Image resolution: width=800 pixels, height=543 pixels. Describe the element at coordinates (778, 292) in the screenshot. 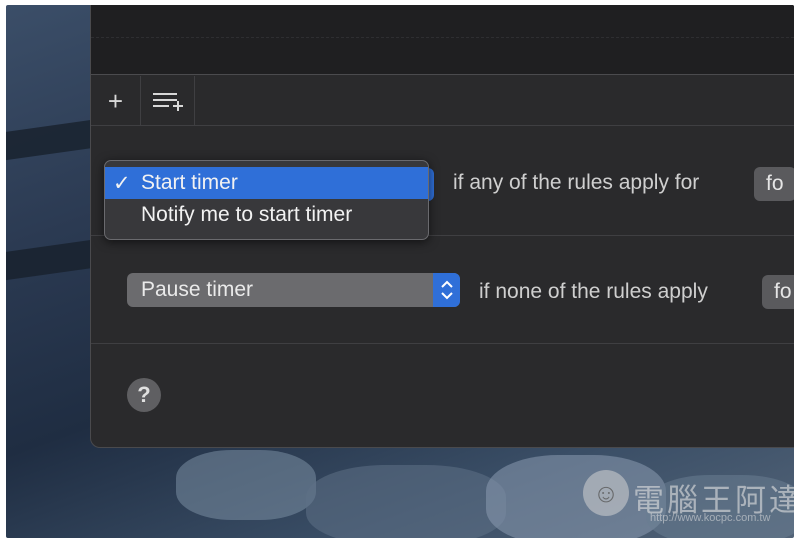

I see `pause-scope-popup: fo` at that location.